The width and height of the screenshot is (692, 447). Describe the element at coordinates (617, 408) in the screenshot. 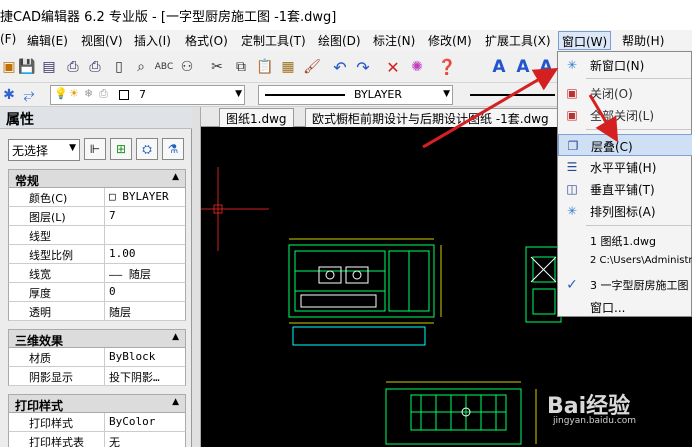

I see `baidu-watermark: Bai经验 jingyan.baidu.com` at that location.